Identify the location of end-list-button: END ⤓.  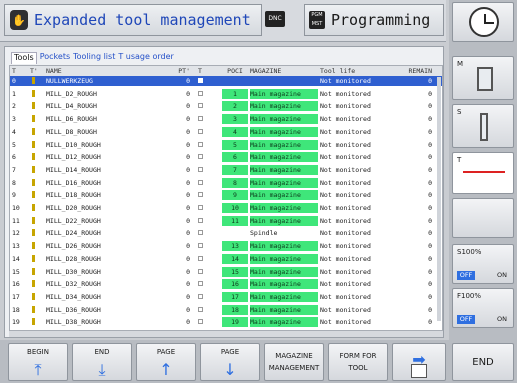
(102, 362).